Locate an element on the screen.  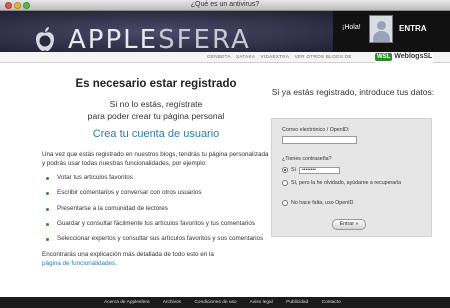
feature-text: Votar tus artículos favoritos is located at coordinates (95, 177).